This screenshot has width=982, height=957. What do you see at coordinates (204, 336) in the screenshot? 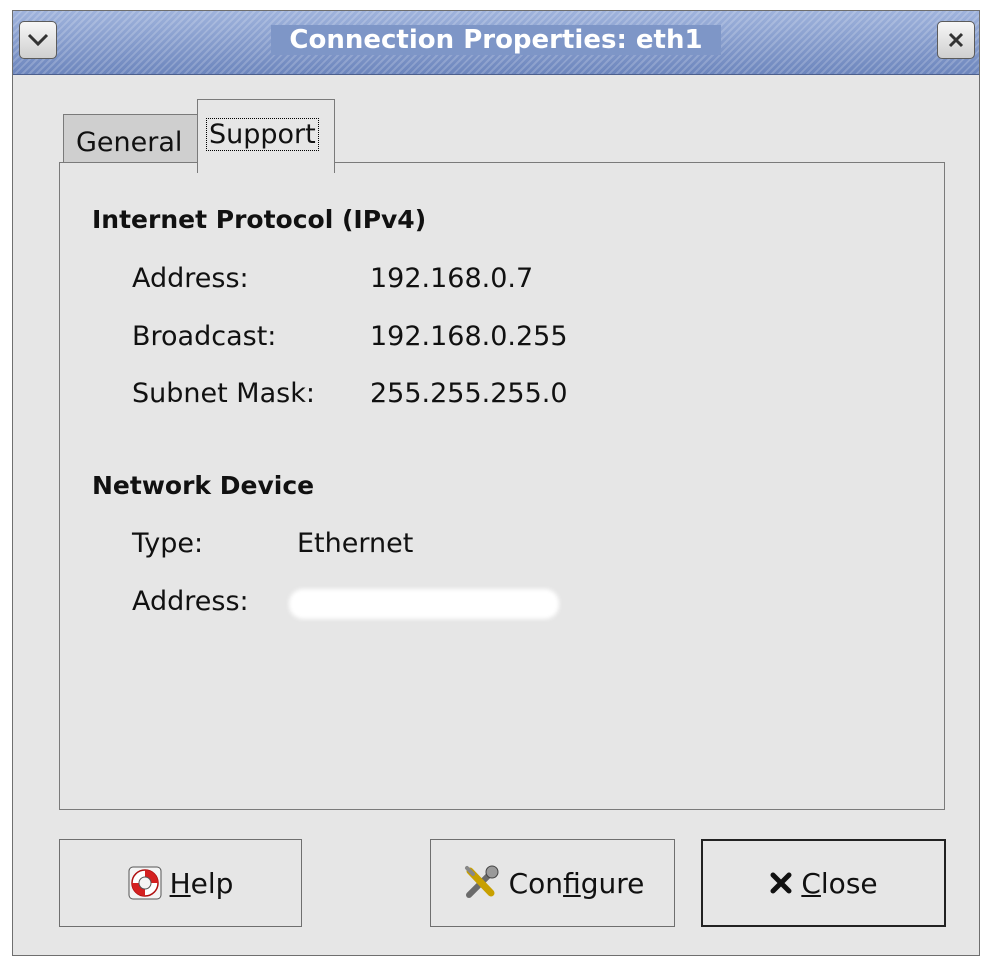
I see `broadcast-label: Broadcast:` at bounding box center [204, 336].